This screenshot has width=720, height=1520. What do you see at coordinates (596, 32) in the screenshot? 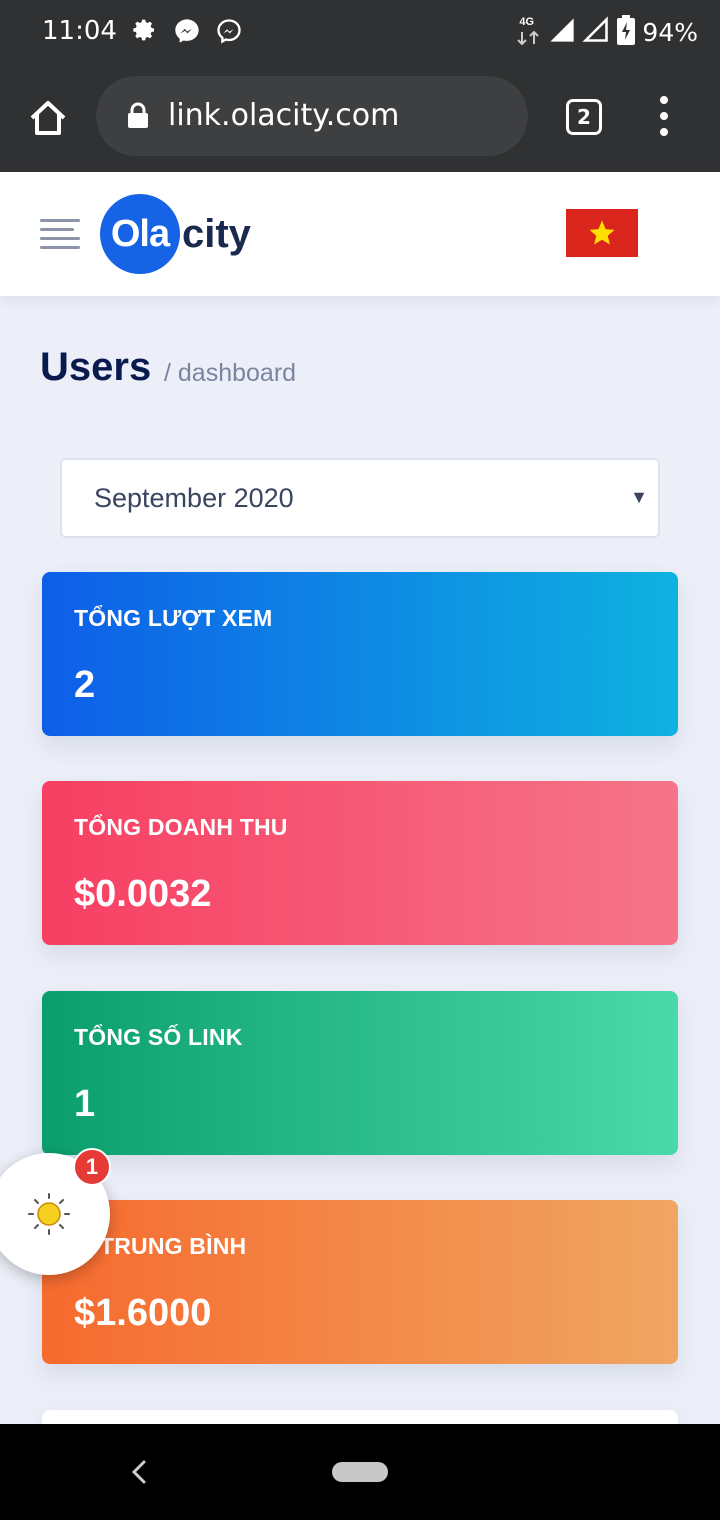
I see `signal-outline-icon` at bounding box center [596, 32].